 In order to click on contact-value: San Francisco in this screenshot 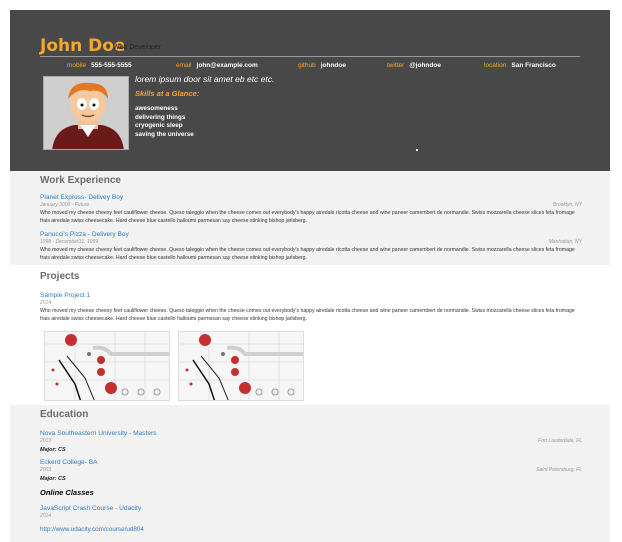, I will do `click(533, 65)`.